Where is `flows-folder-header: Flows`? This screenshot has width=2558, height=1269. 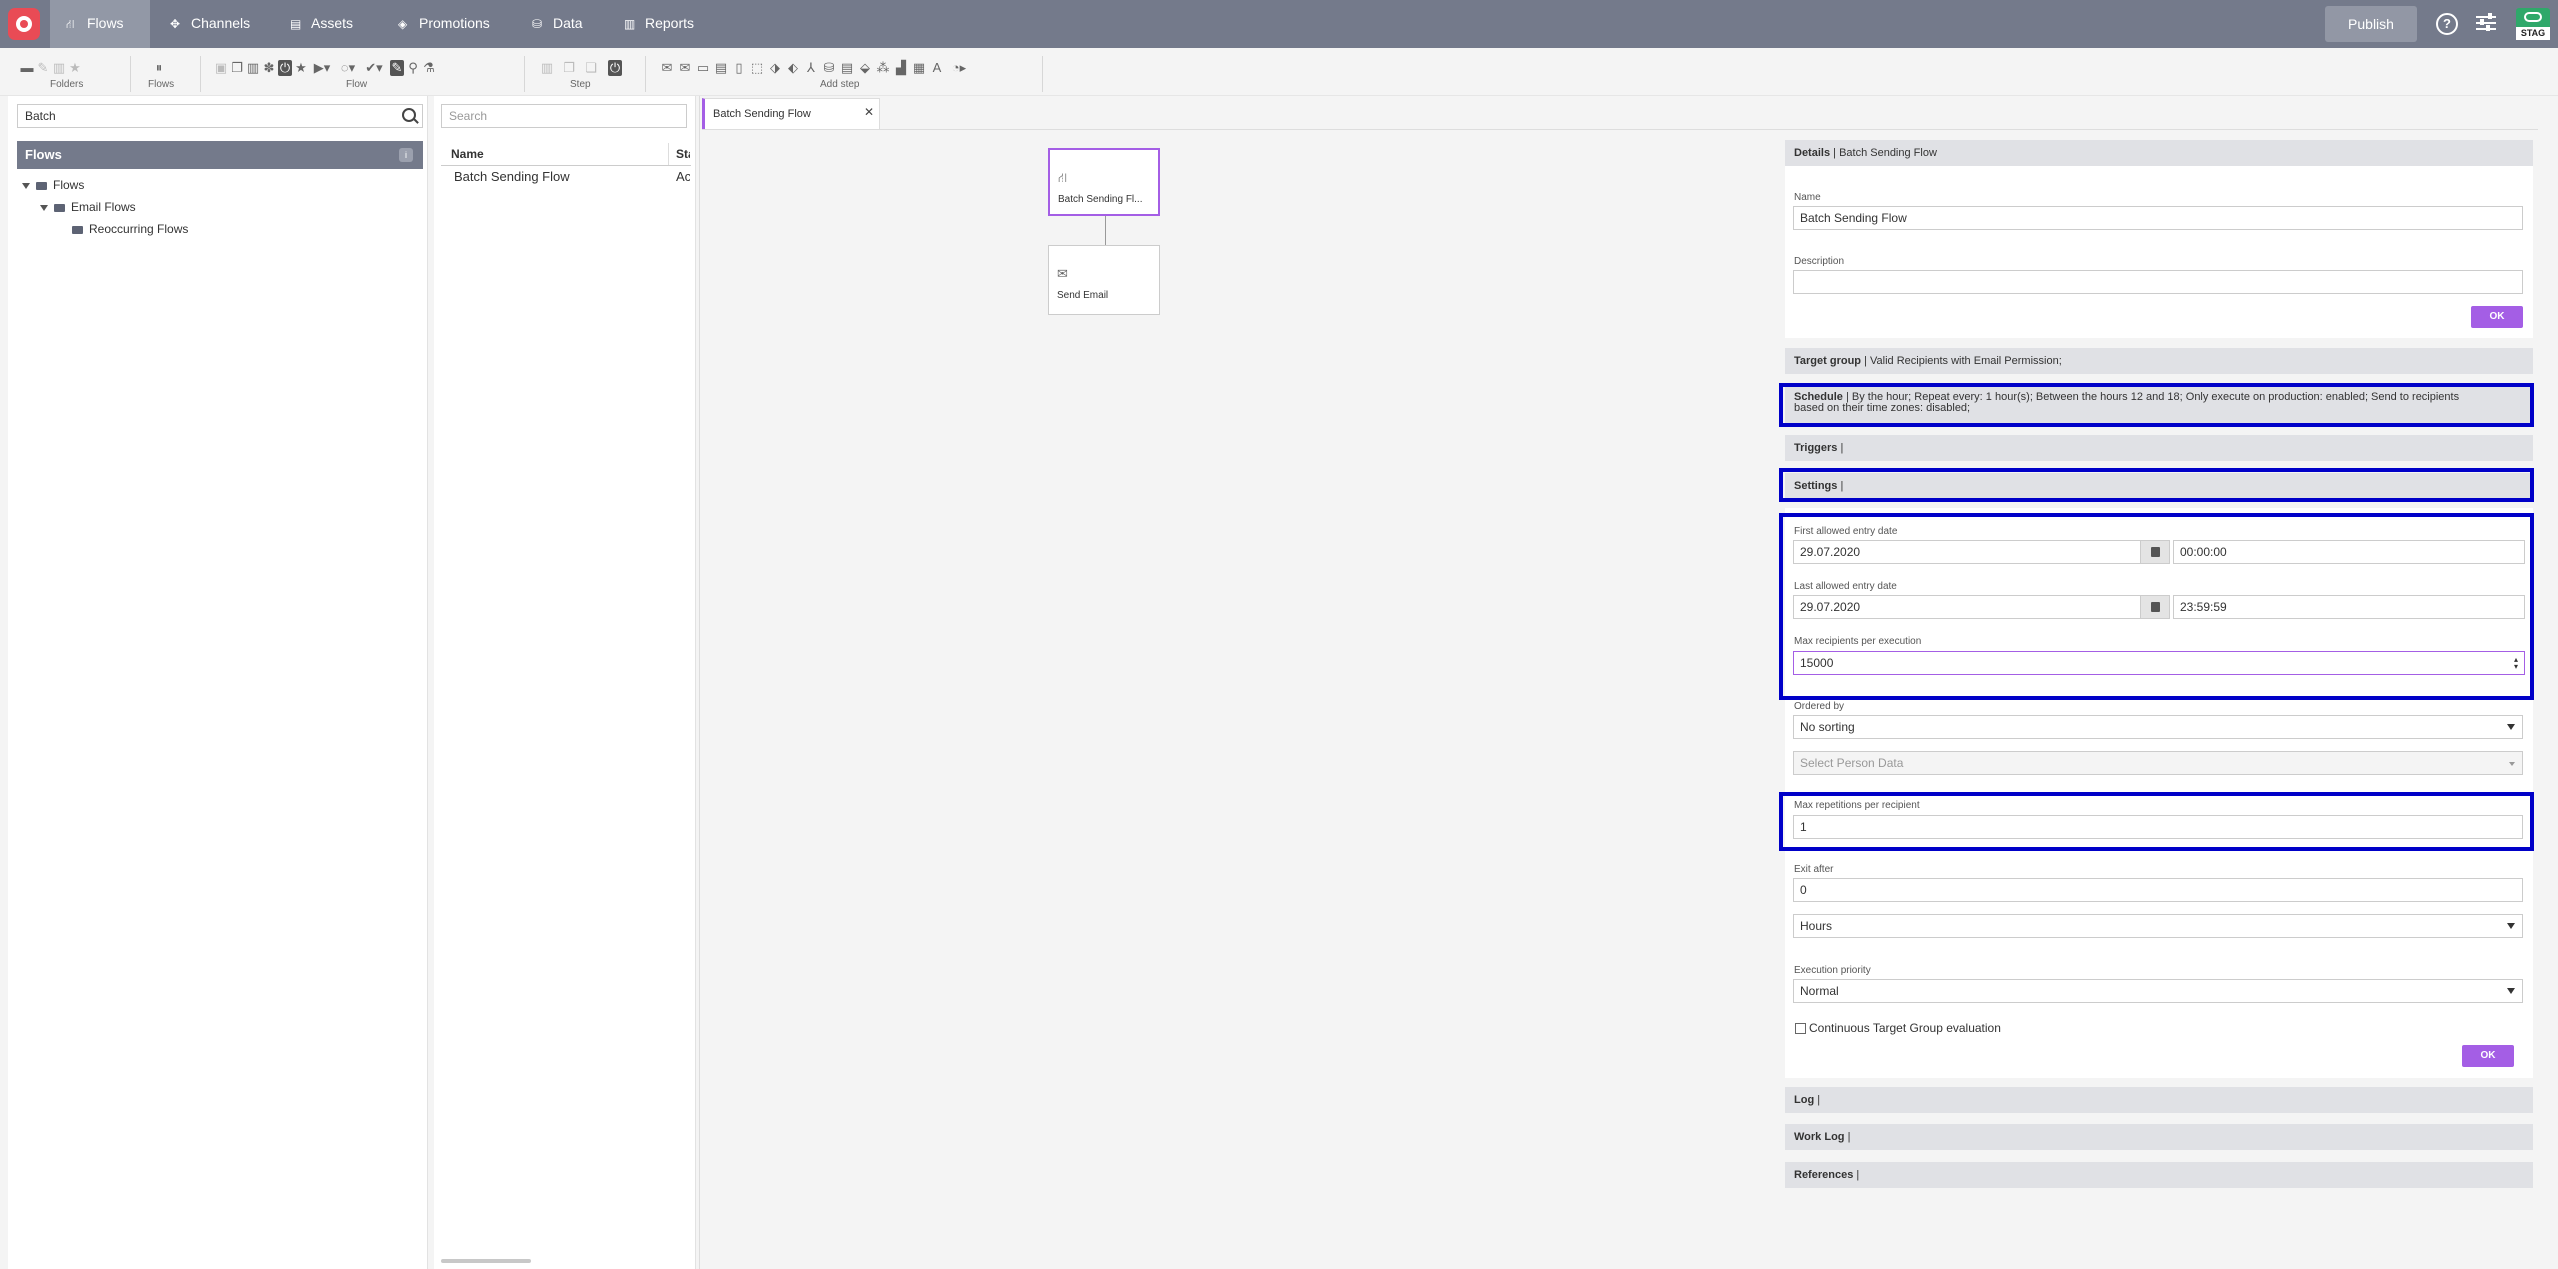 flows-folder-header: Flows is located at coordinates (220, 155).